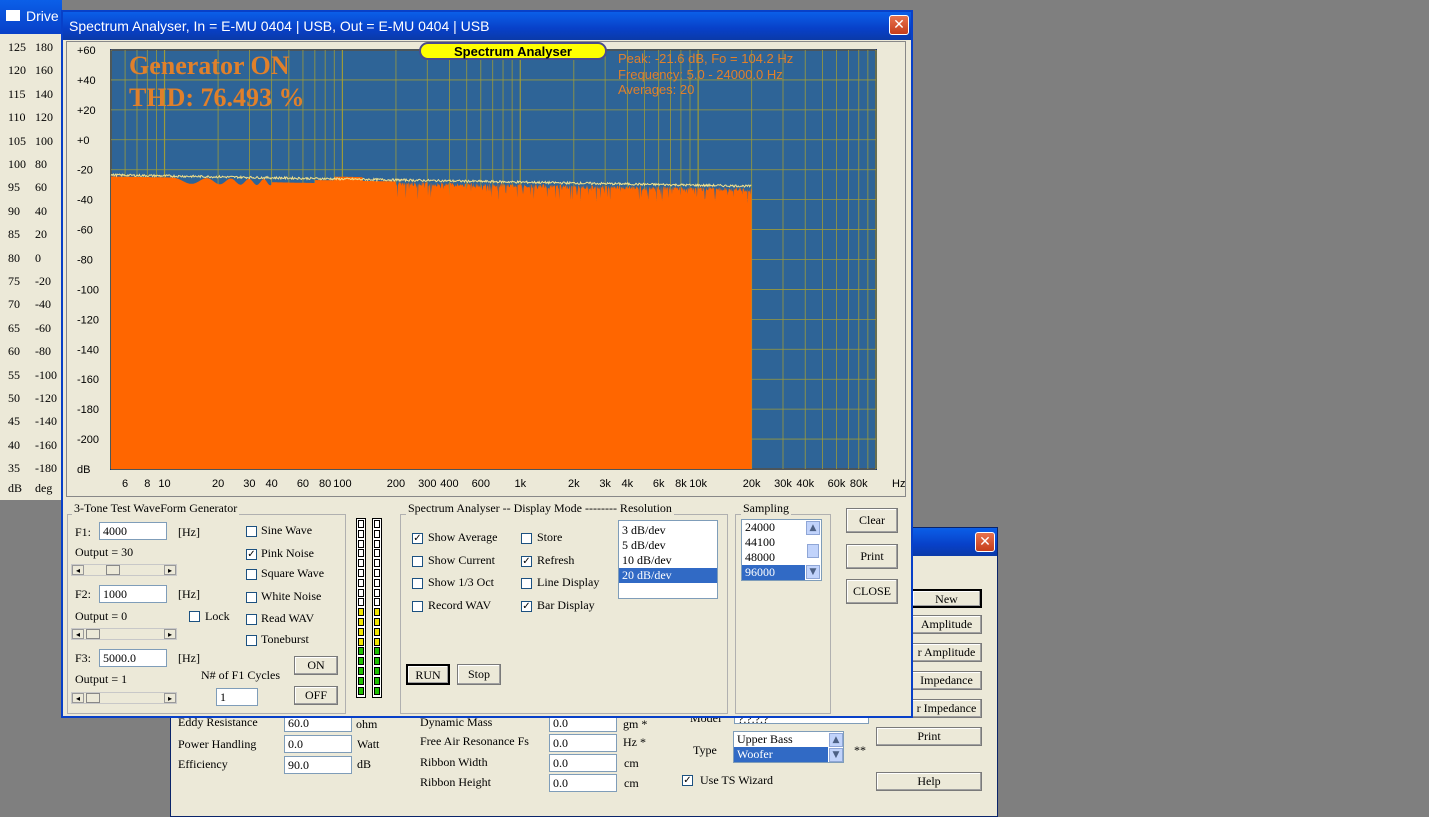 The width and height of the screenshot is (1429, 817). I want to click on y-tick-label: -200, so click(88, 440).